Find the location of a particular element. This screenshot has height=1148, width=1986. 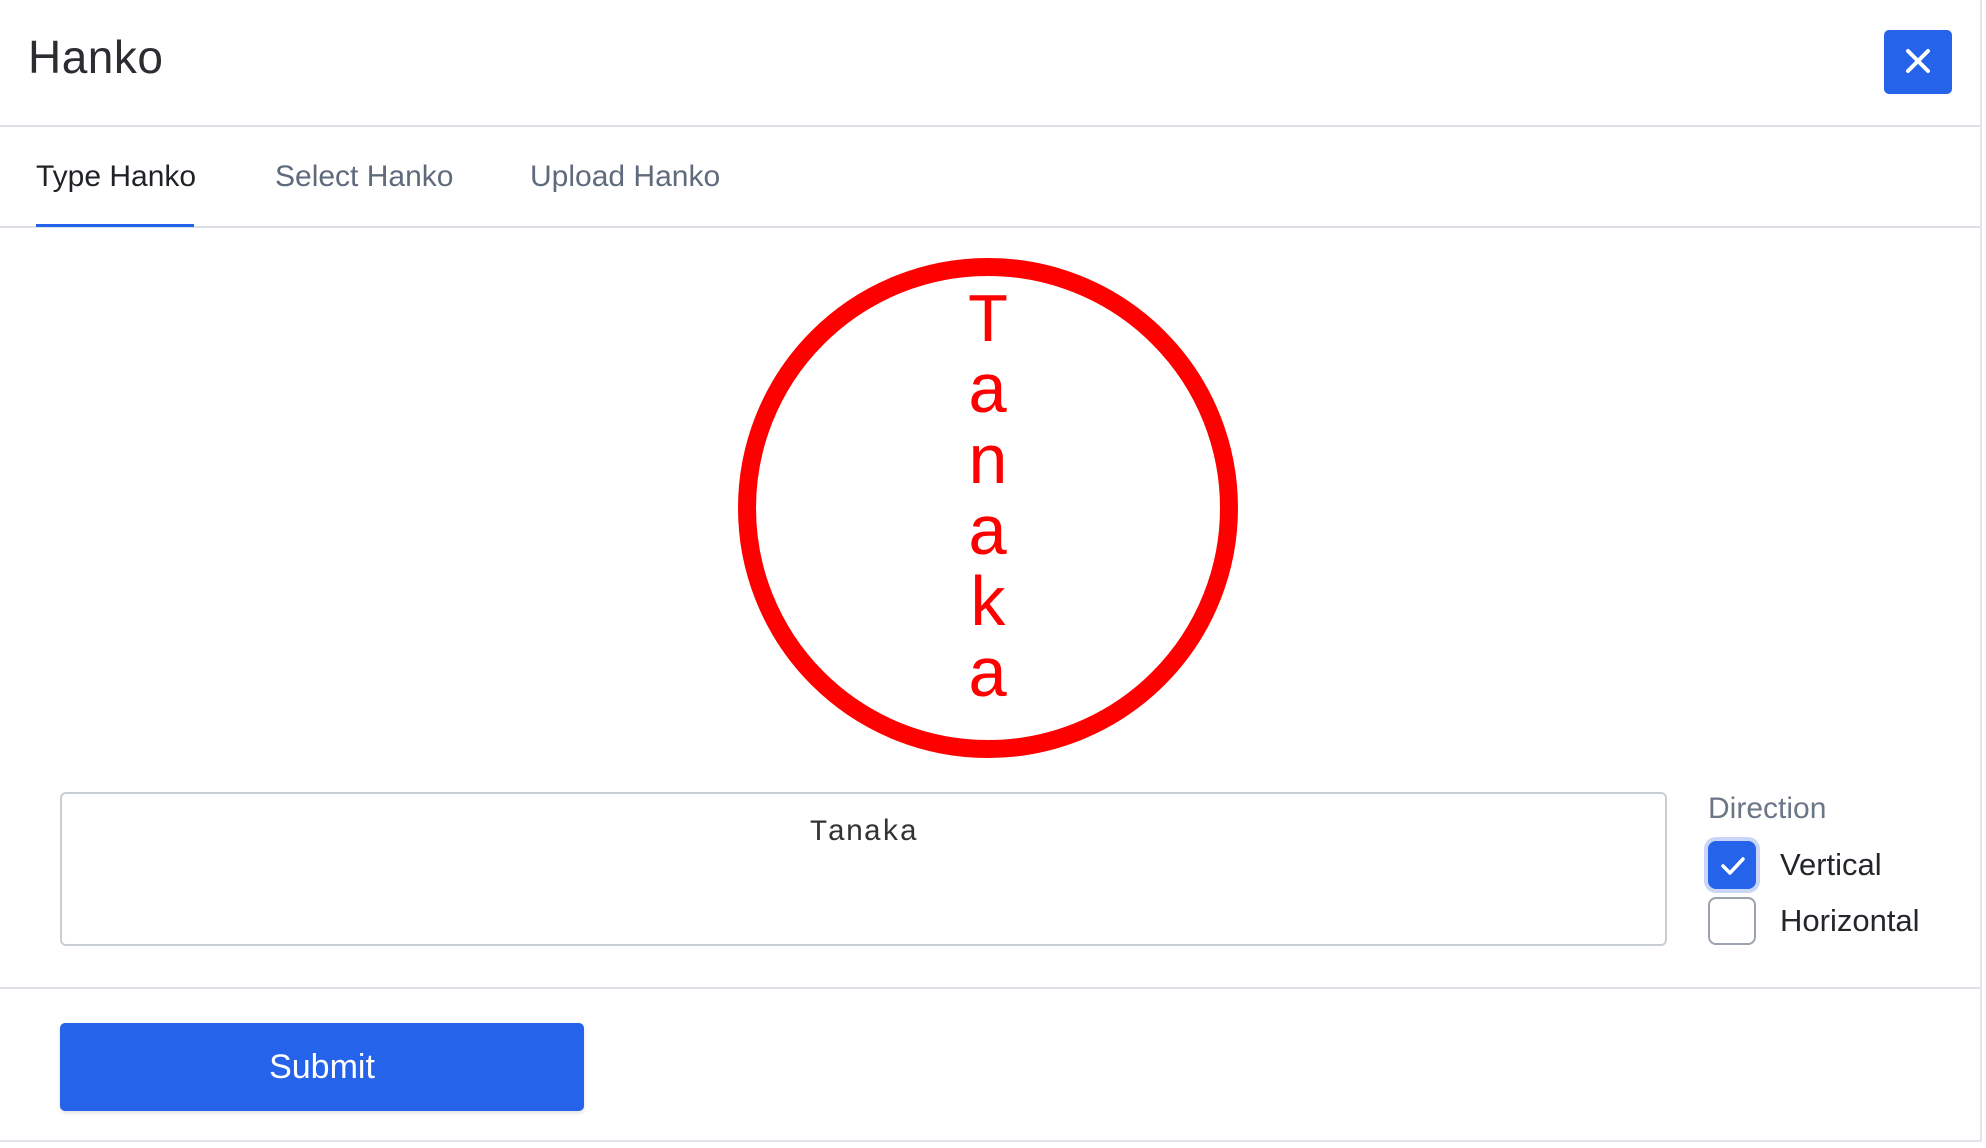

tab-select-hanko: Select Hanko is located at coordinates (364, 177).